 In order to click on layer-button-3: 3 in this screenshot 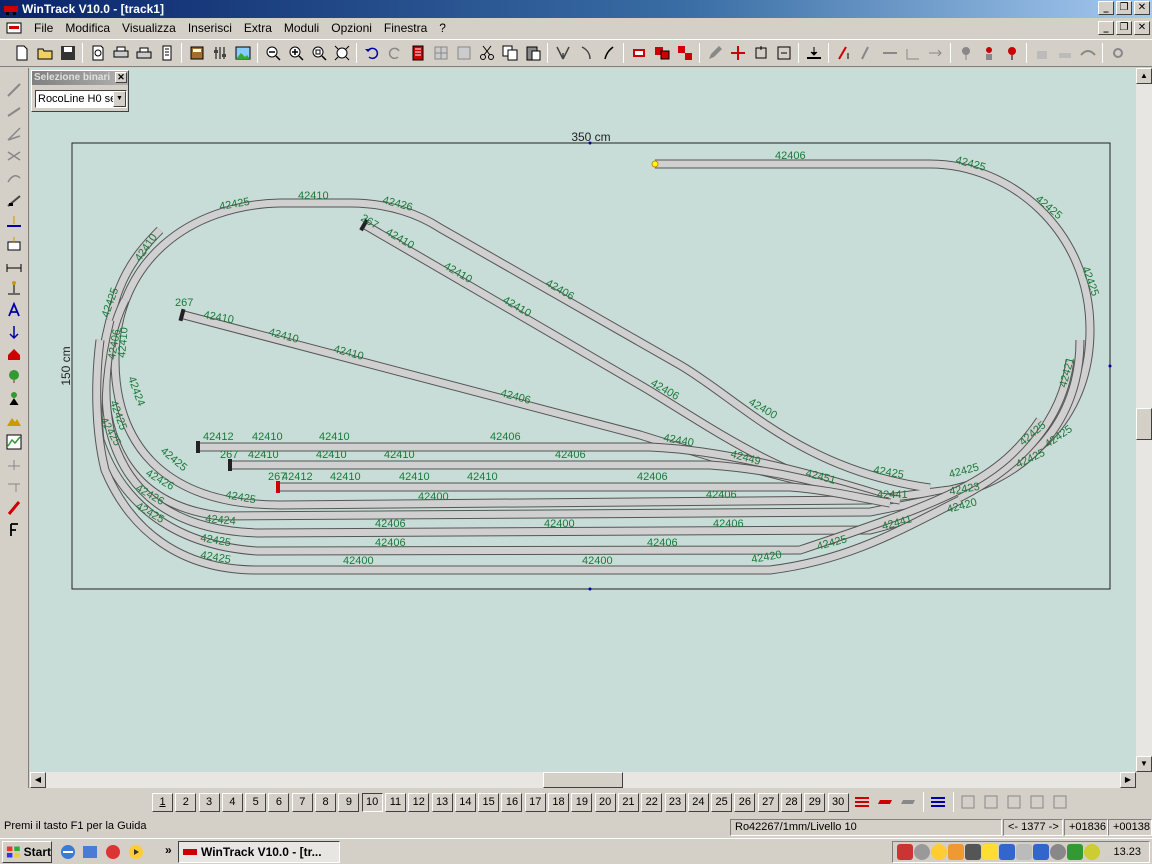, I will do `click(209, 802)`.